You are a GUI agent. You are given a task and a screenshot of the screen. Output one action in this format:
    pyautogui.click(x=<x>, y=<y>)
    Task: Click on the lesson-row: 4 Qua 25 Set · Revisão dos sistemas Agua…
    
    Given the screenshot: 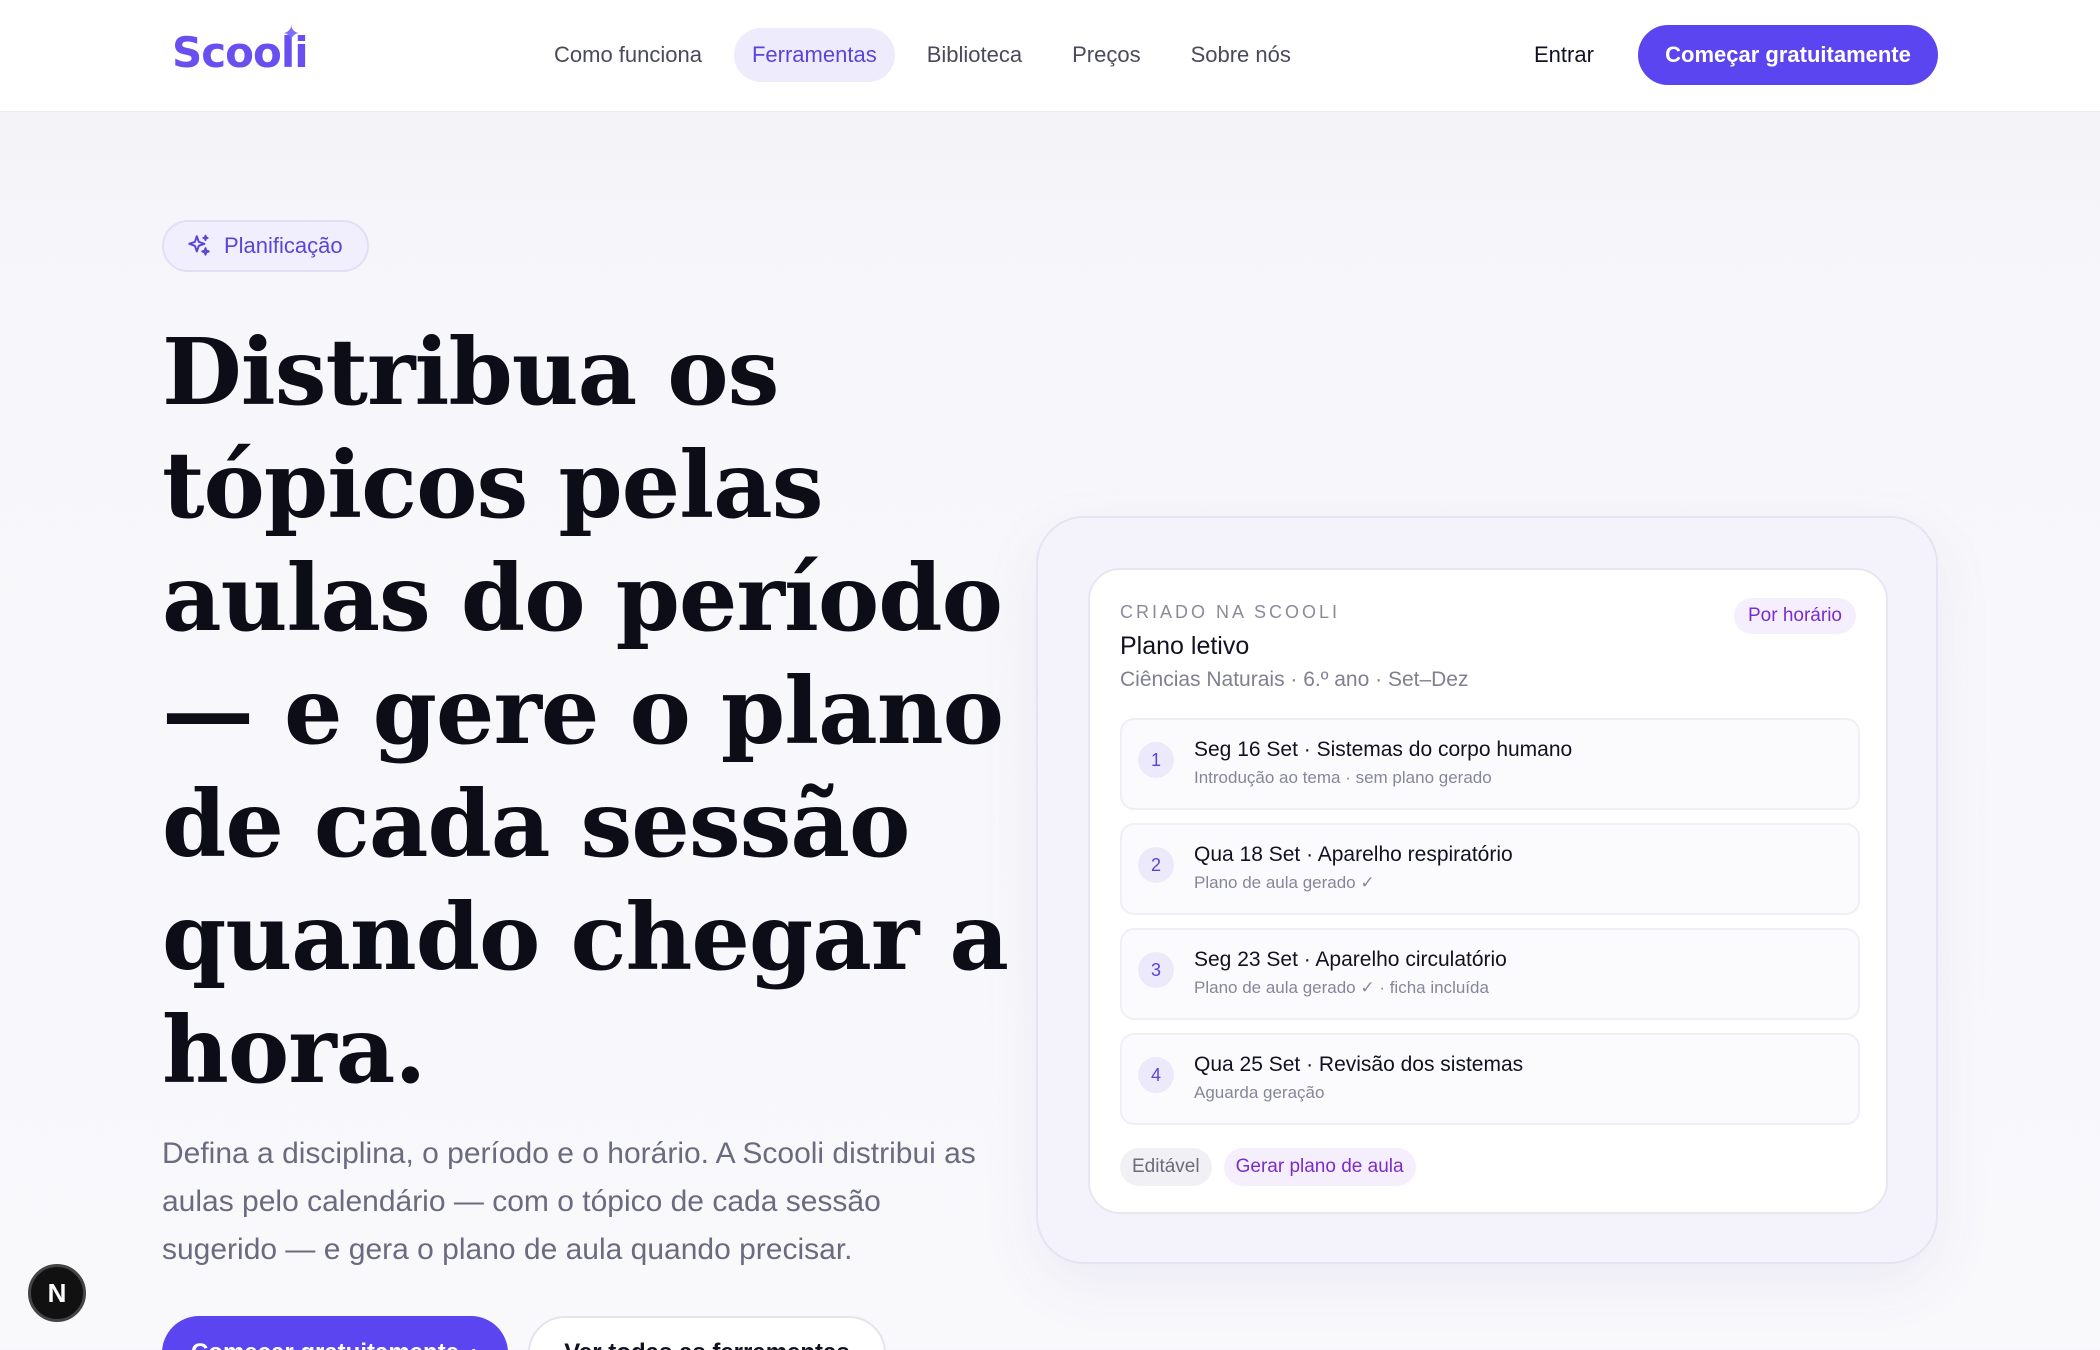 What is the action you would take?
    pyautogui.click(x=1490, y=1079)
    